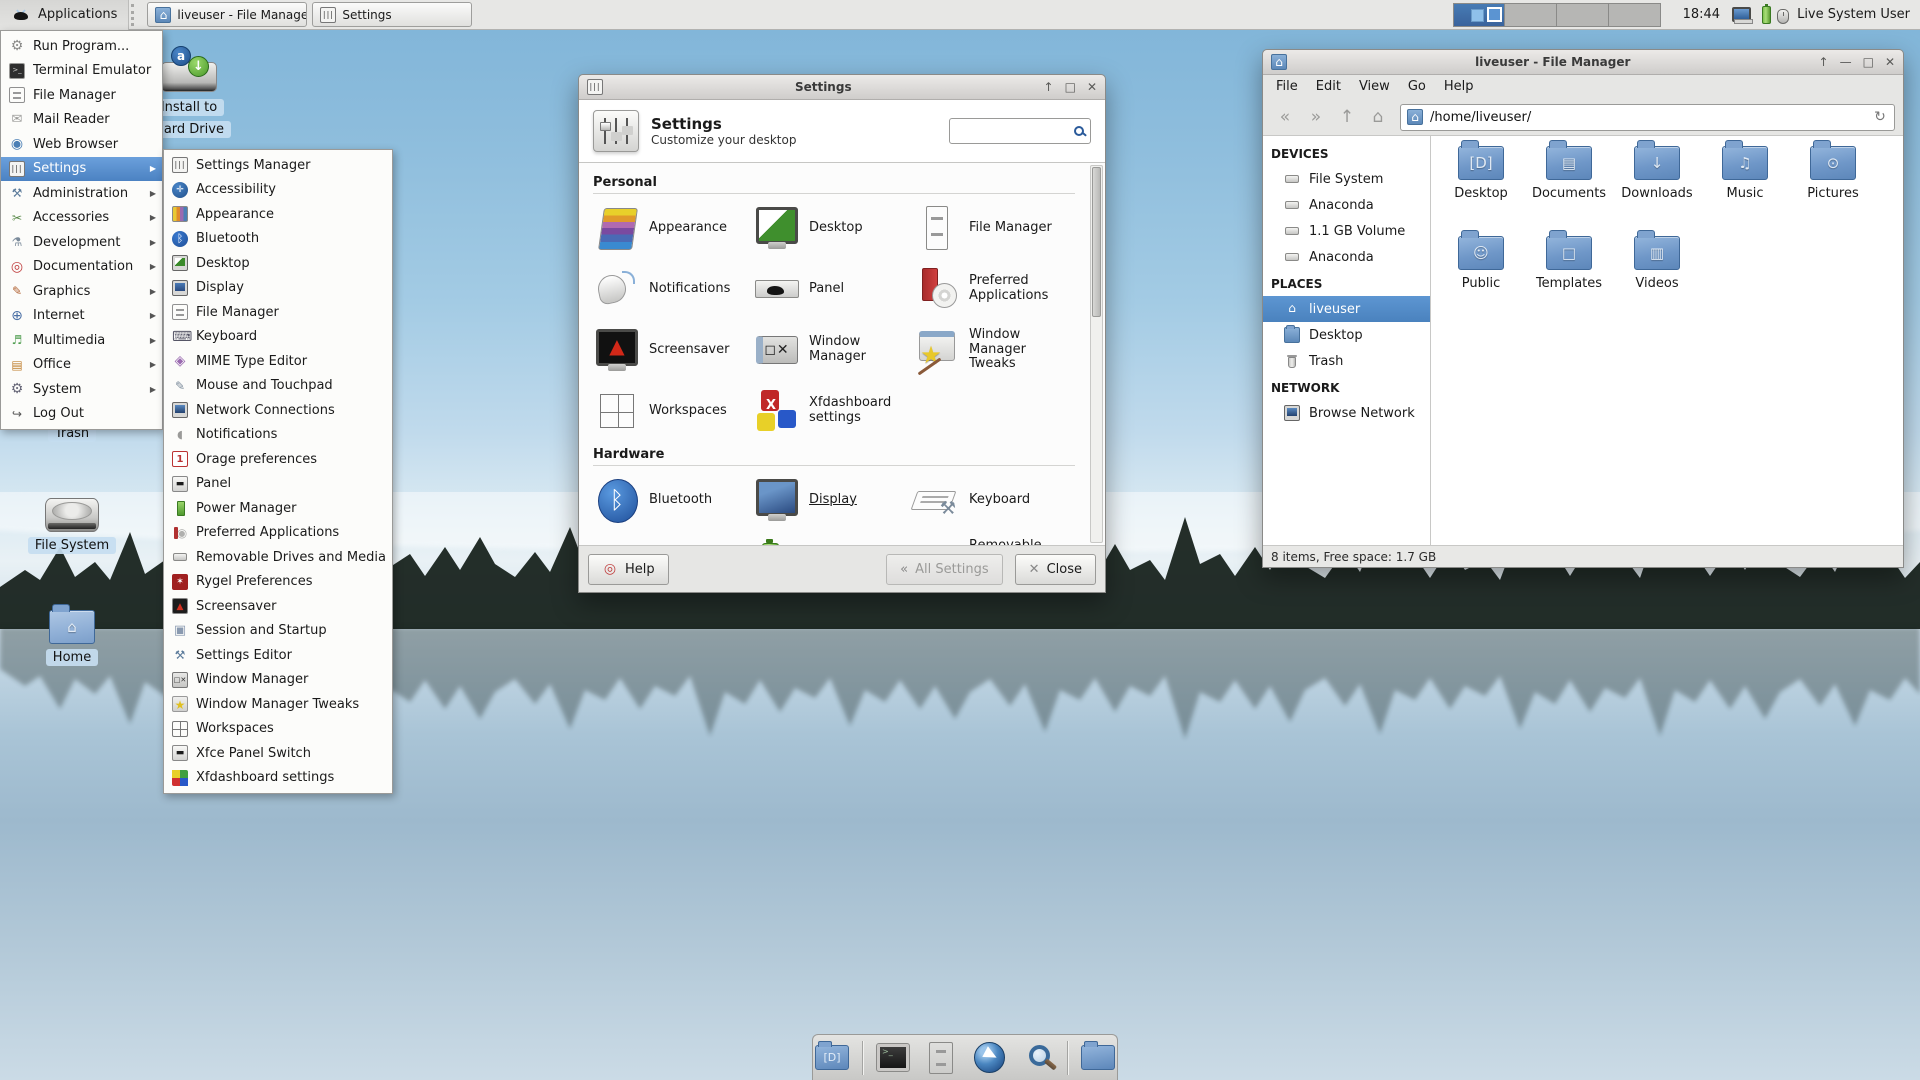  I want to click on menu-item-terminal-emulator: Terminal Emulator, so click(81, 71).